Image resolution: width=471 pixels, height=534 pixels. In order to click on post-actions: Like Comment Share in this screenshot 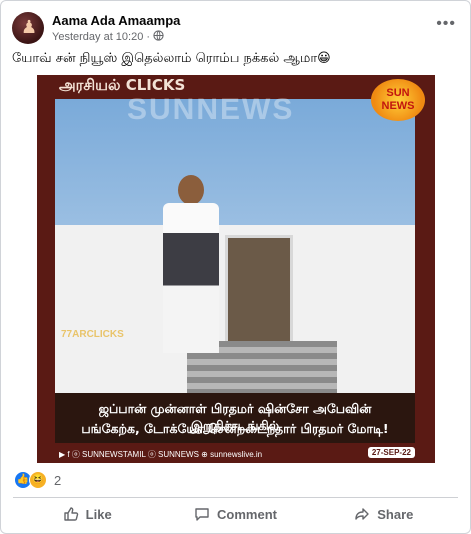, I will do `click(235, 514)`.